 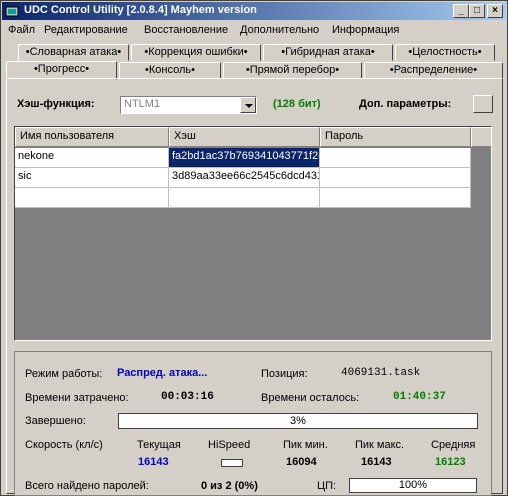 What do you see at coordinates (376, 462) in the screenshot?
I see `speed-max-value: 16143` at bounding box center [376, 462].